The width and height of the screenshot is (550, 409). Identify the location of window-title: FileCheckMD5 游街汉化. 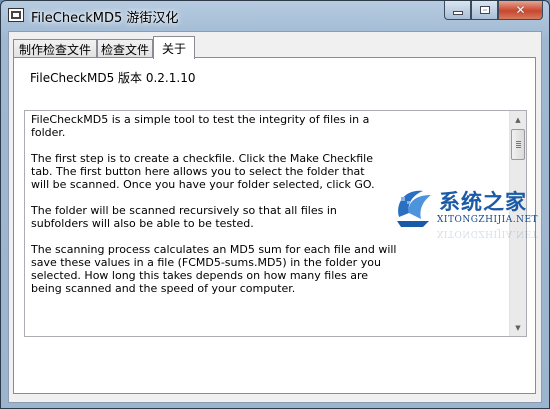
(105, 18).